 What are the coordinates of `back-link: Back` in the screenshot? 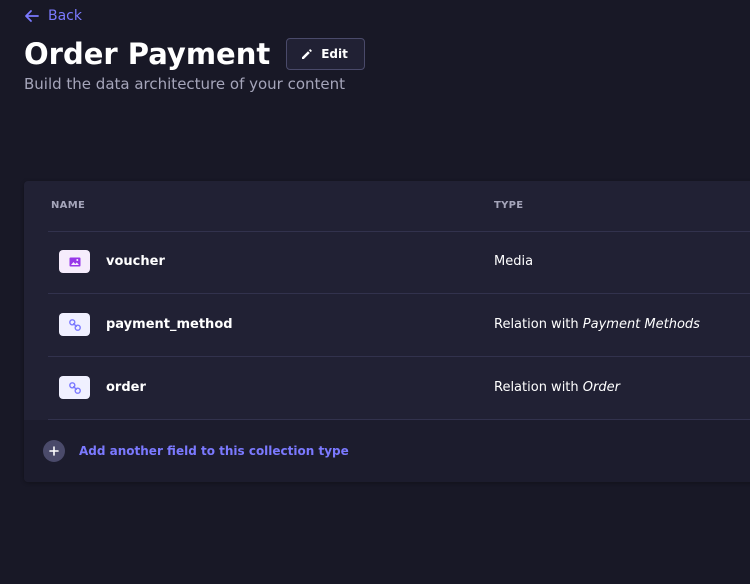 It's located at (53, 16).